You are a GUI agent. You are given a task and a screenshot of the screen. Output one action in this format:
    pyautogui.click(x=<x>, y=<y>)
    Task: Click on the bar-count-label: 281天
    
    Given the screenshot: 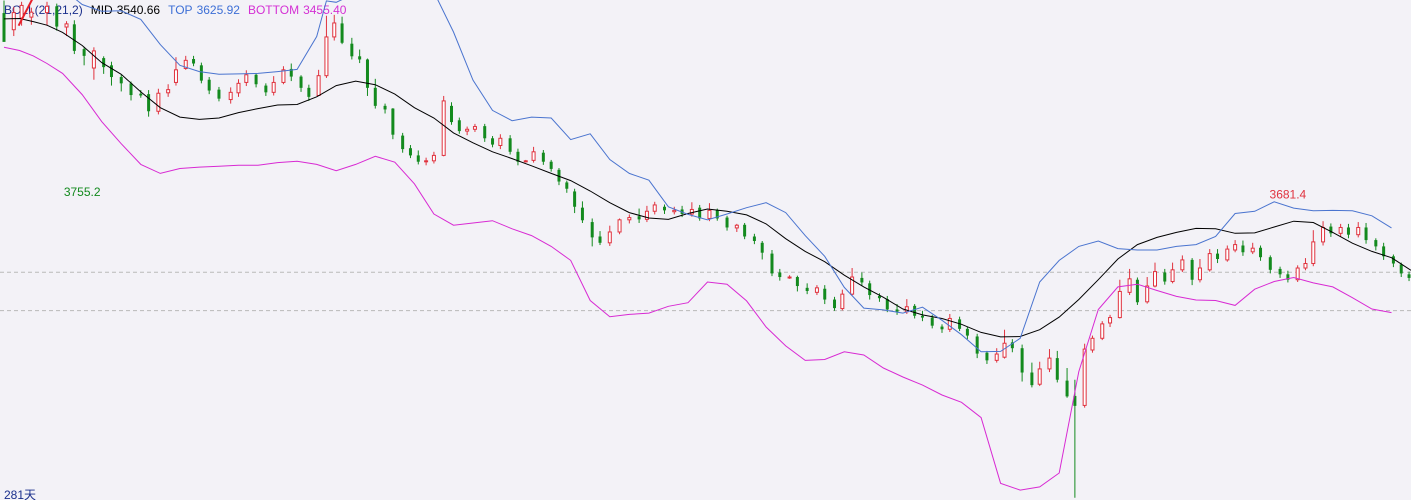 What is the action you would take?
    pyautogui.click(x=20, y=494)
    